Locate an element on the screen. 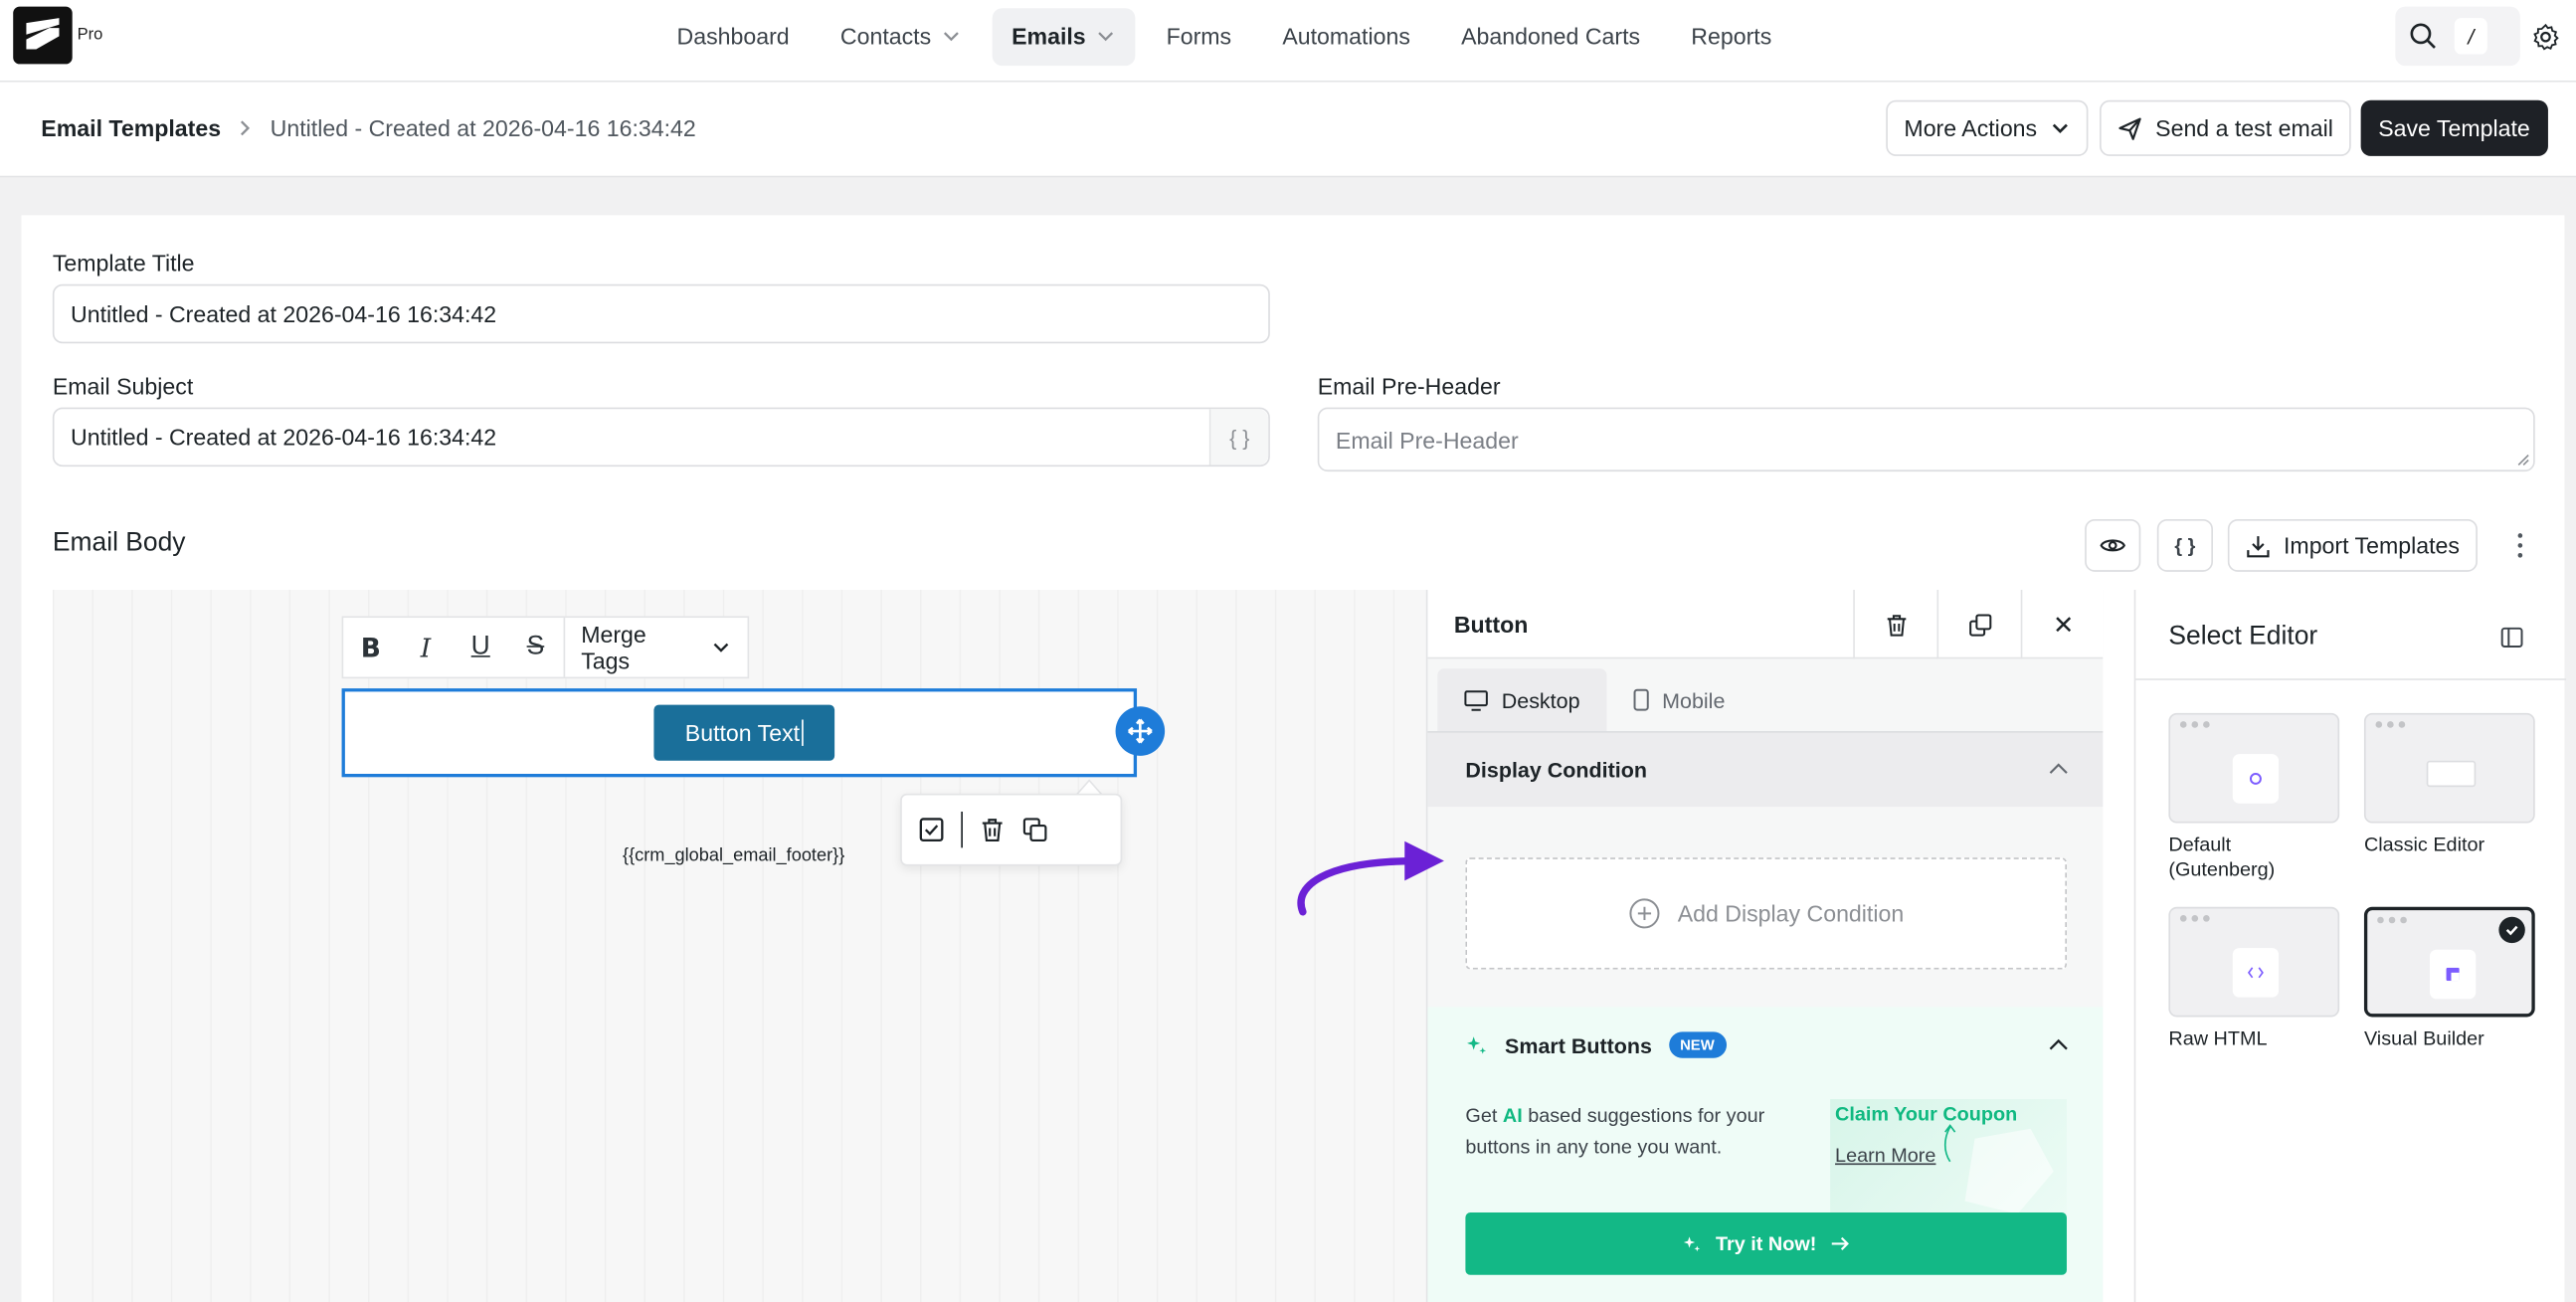 This screenshot has height=1302, width=2576. smart-desc-ai: AI is located at coordinates (1512, 1116).